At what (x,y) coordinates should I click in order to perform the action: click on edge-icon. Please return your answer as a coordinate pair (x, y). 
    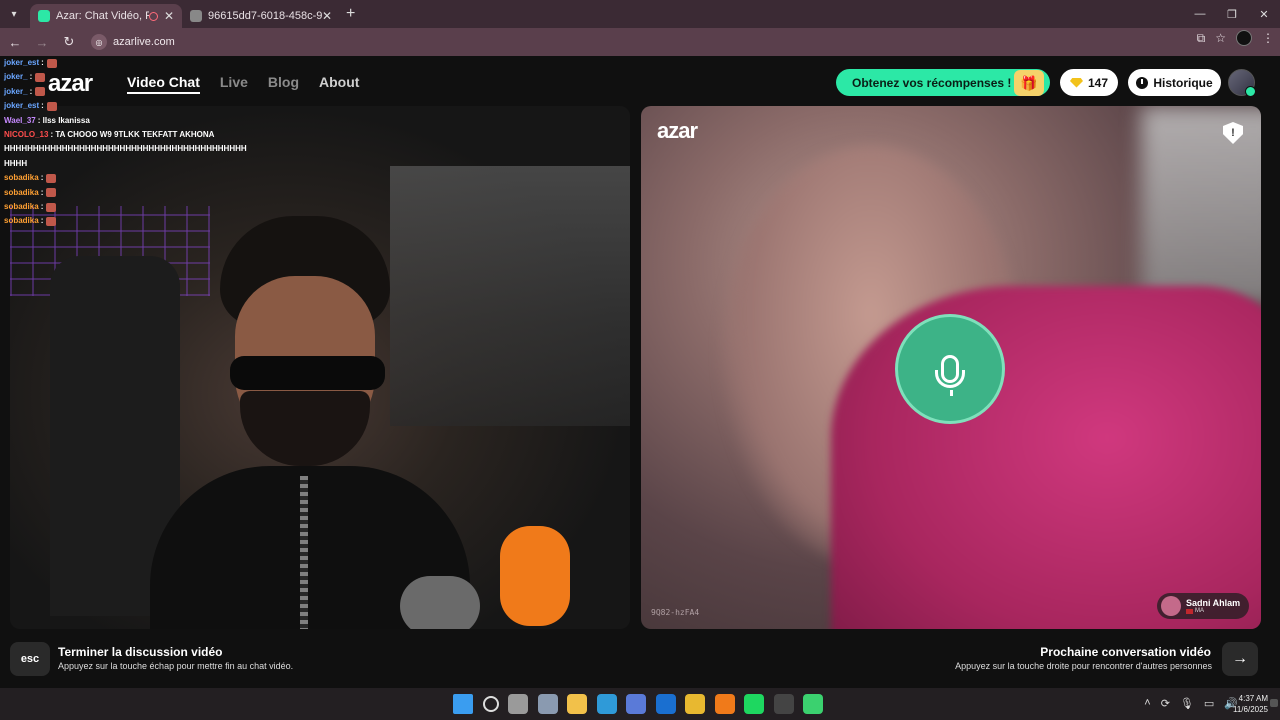
    Looking at the image, I should click on (606, 704).